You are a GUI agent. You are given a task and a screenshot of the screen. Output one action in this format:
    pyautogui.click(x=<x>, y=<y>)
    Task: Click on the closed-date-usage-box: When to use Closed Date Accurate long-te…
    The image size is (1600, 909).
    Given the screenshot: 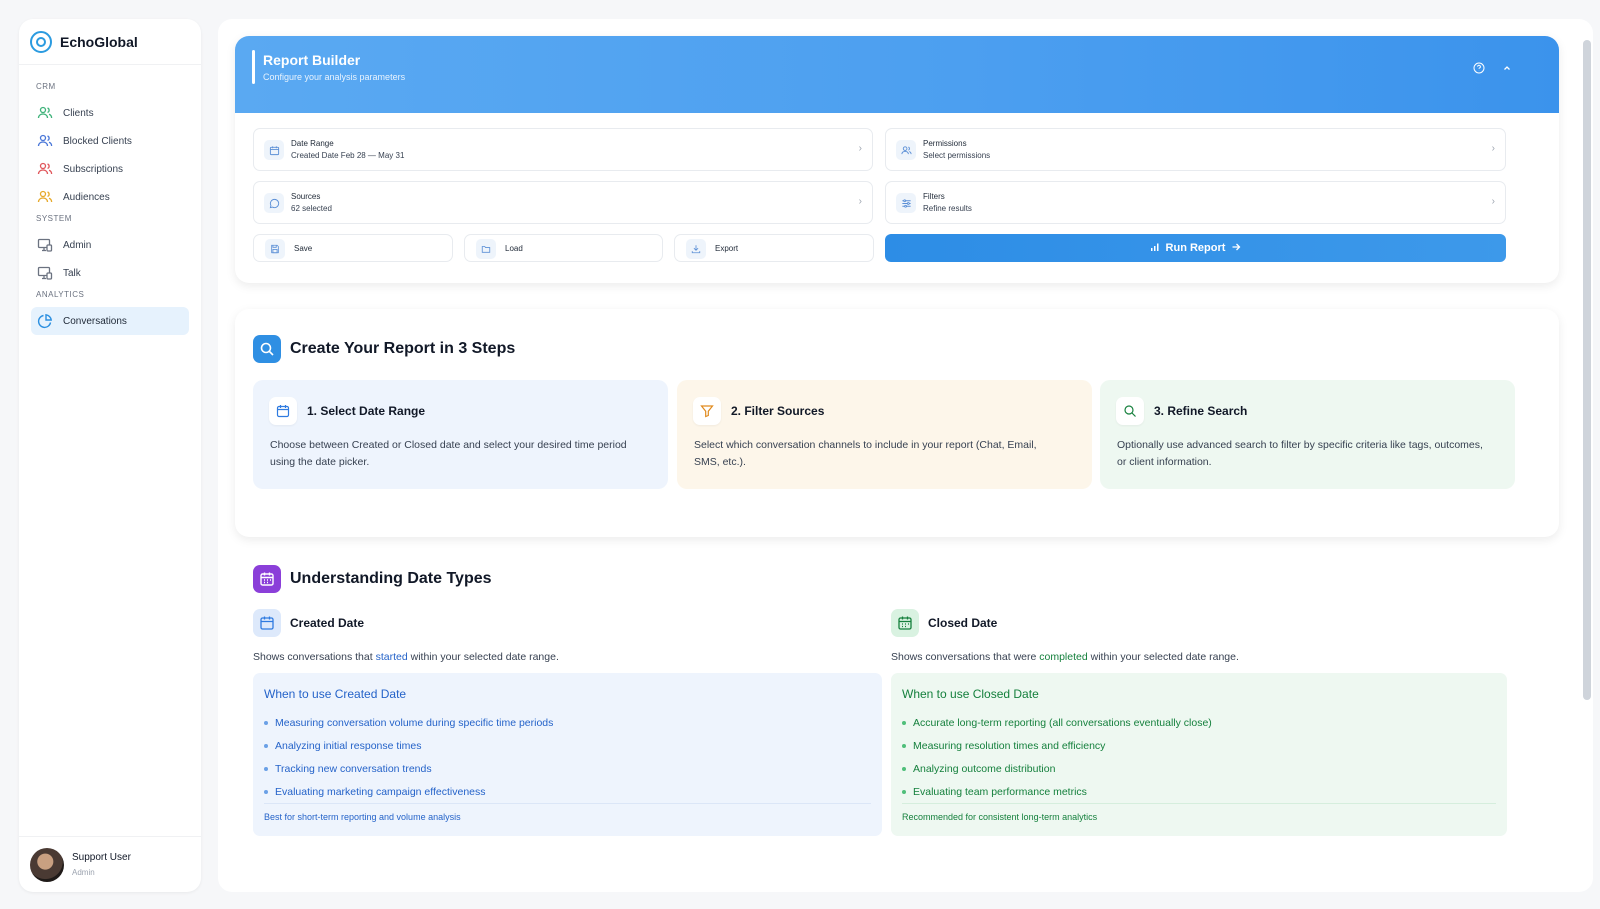 What is the action you would take?
    pyautogui.click(x=1199, y=754)
    